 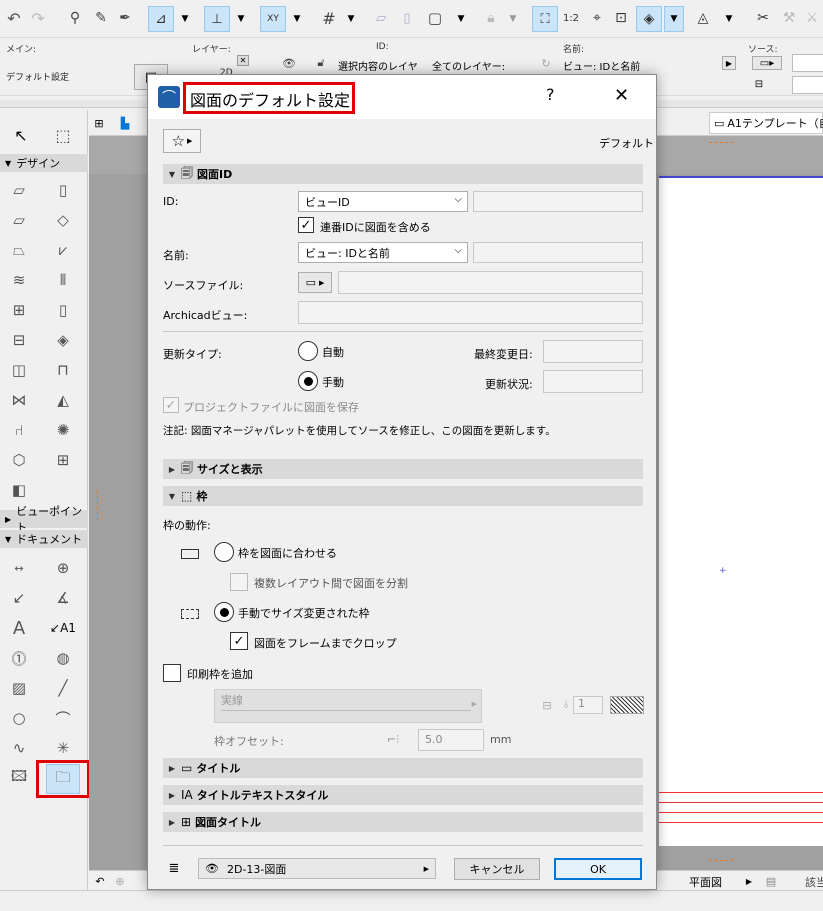 I want to click on viewpoint-header: ▶ ビューポイント, so click(x=44, y=519).